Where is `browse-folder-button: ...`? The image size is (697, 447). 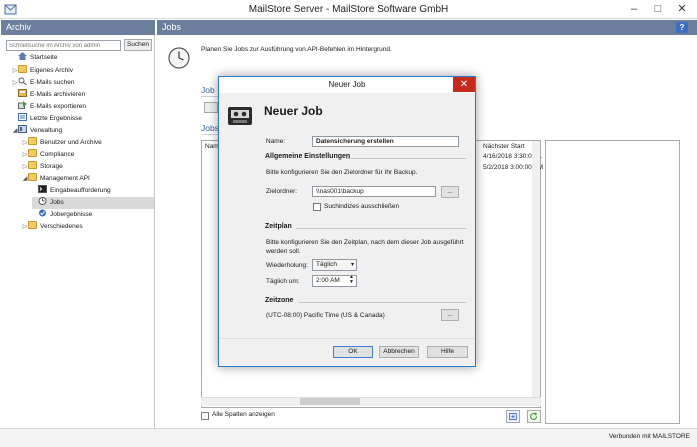 browse-folder-button: ... is located at coordinates (450, 192).